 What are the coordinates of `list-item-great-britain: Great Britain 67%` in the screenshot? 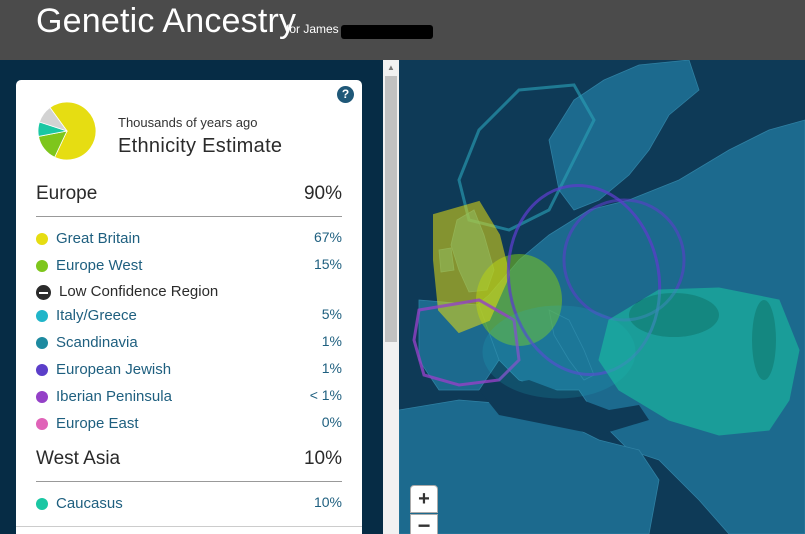 It's located at (189, 239).